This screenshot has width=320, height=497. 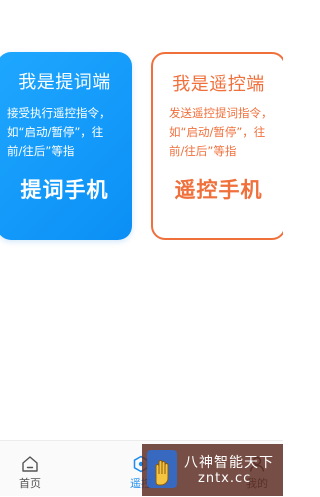 I want to click on hand-cursor-logo-icon, so click(x=162, y=469).